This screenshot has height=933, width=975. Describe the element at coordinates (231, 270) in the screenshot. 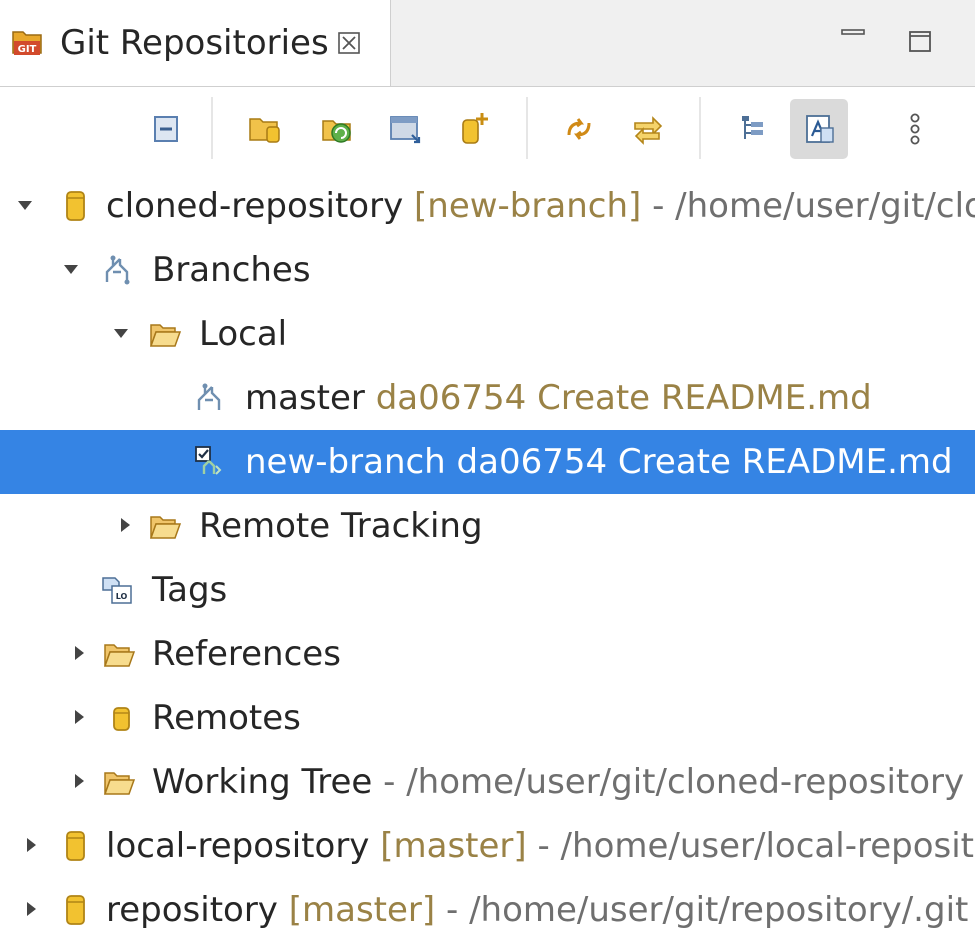

I see `tree-label: Branches` at that location.